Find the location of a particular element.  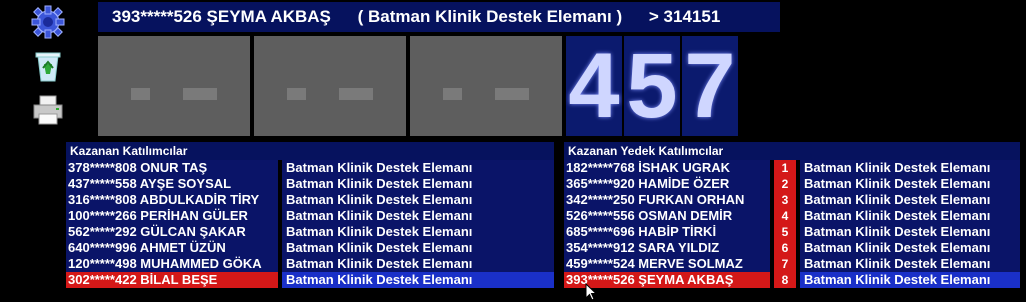

reserve-rank: 8 is located at coordinates (785, 280).